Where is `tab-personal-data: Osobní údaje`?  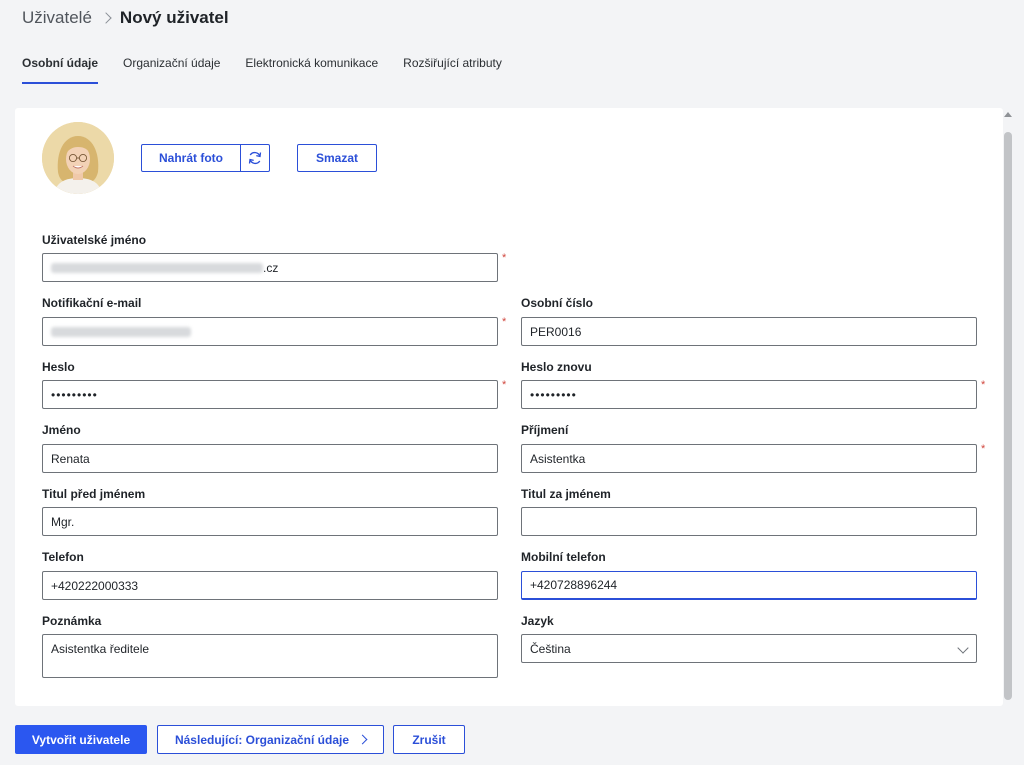
tab-personal-data: Osobní údaje is located at coordinates (60, 68).